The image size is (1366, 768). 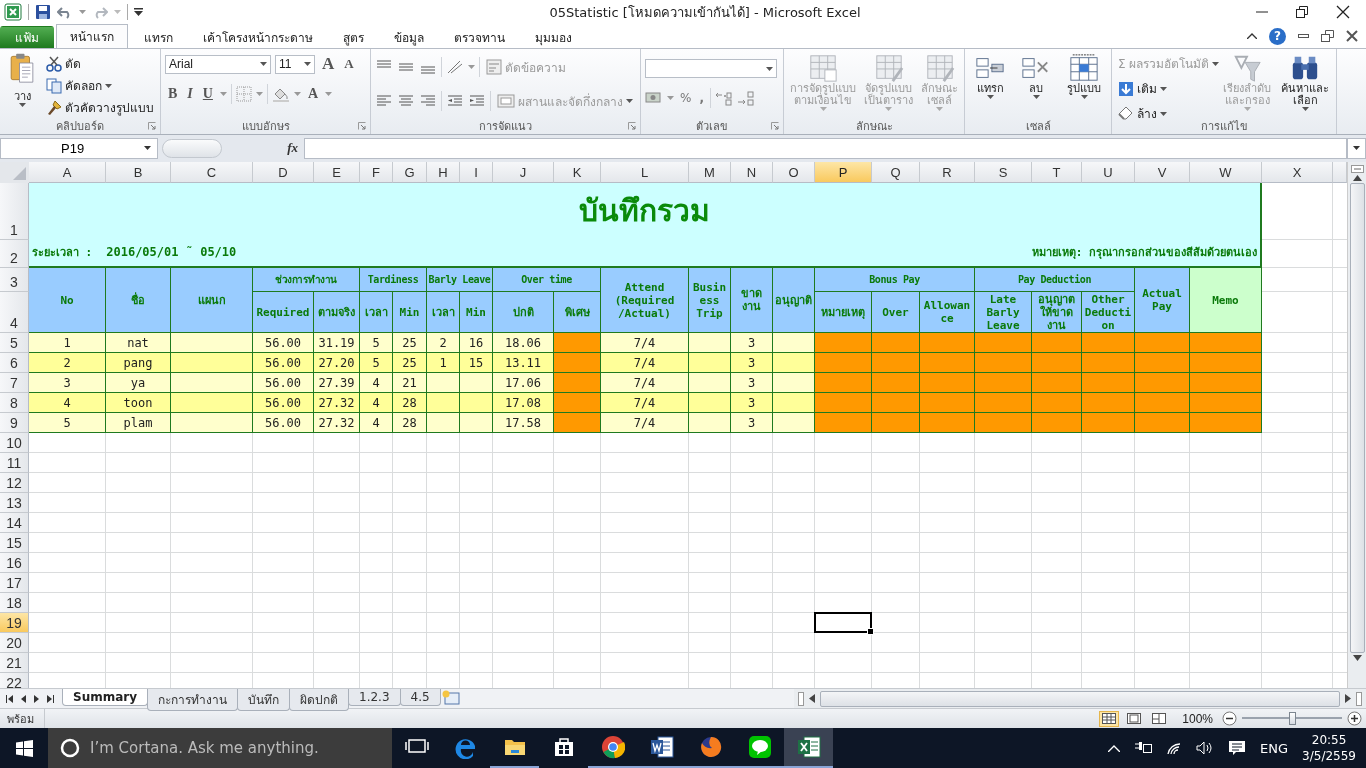 I want to click on number-format-field, so click(x=711, y=68).